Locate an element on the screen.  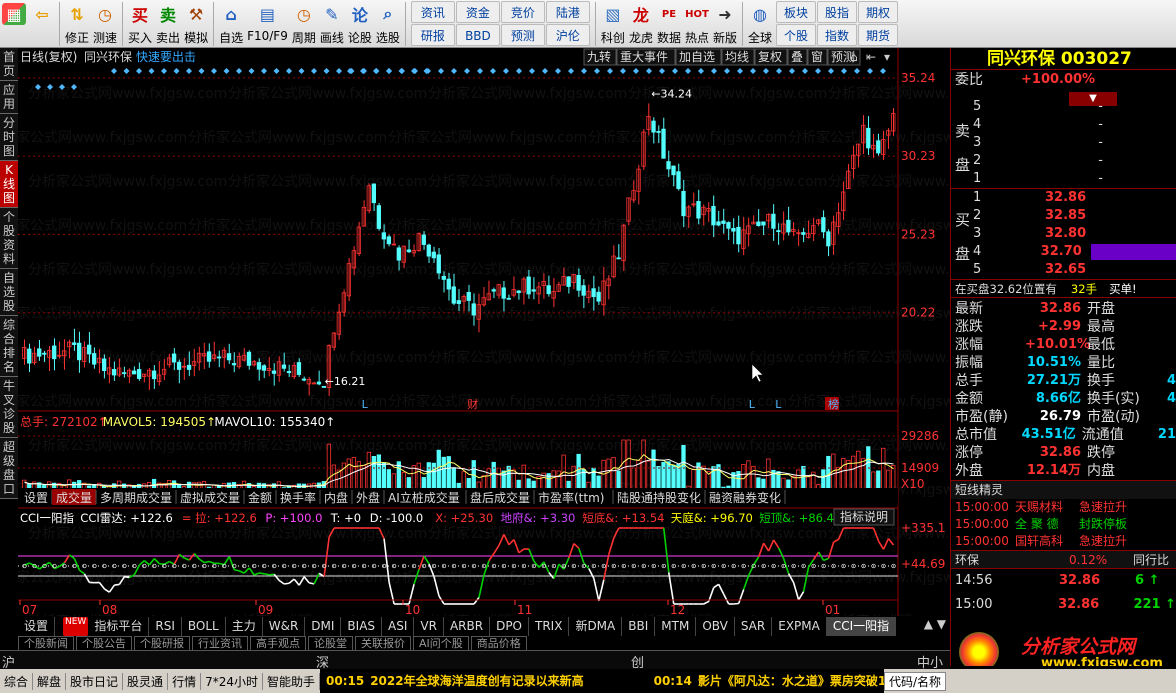
bottom-indicator-tab: MTM is located at coordinates (676, 626).